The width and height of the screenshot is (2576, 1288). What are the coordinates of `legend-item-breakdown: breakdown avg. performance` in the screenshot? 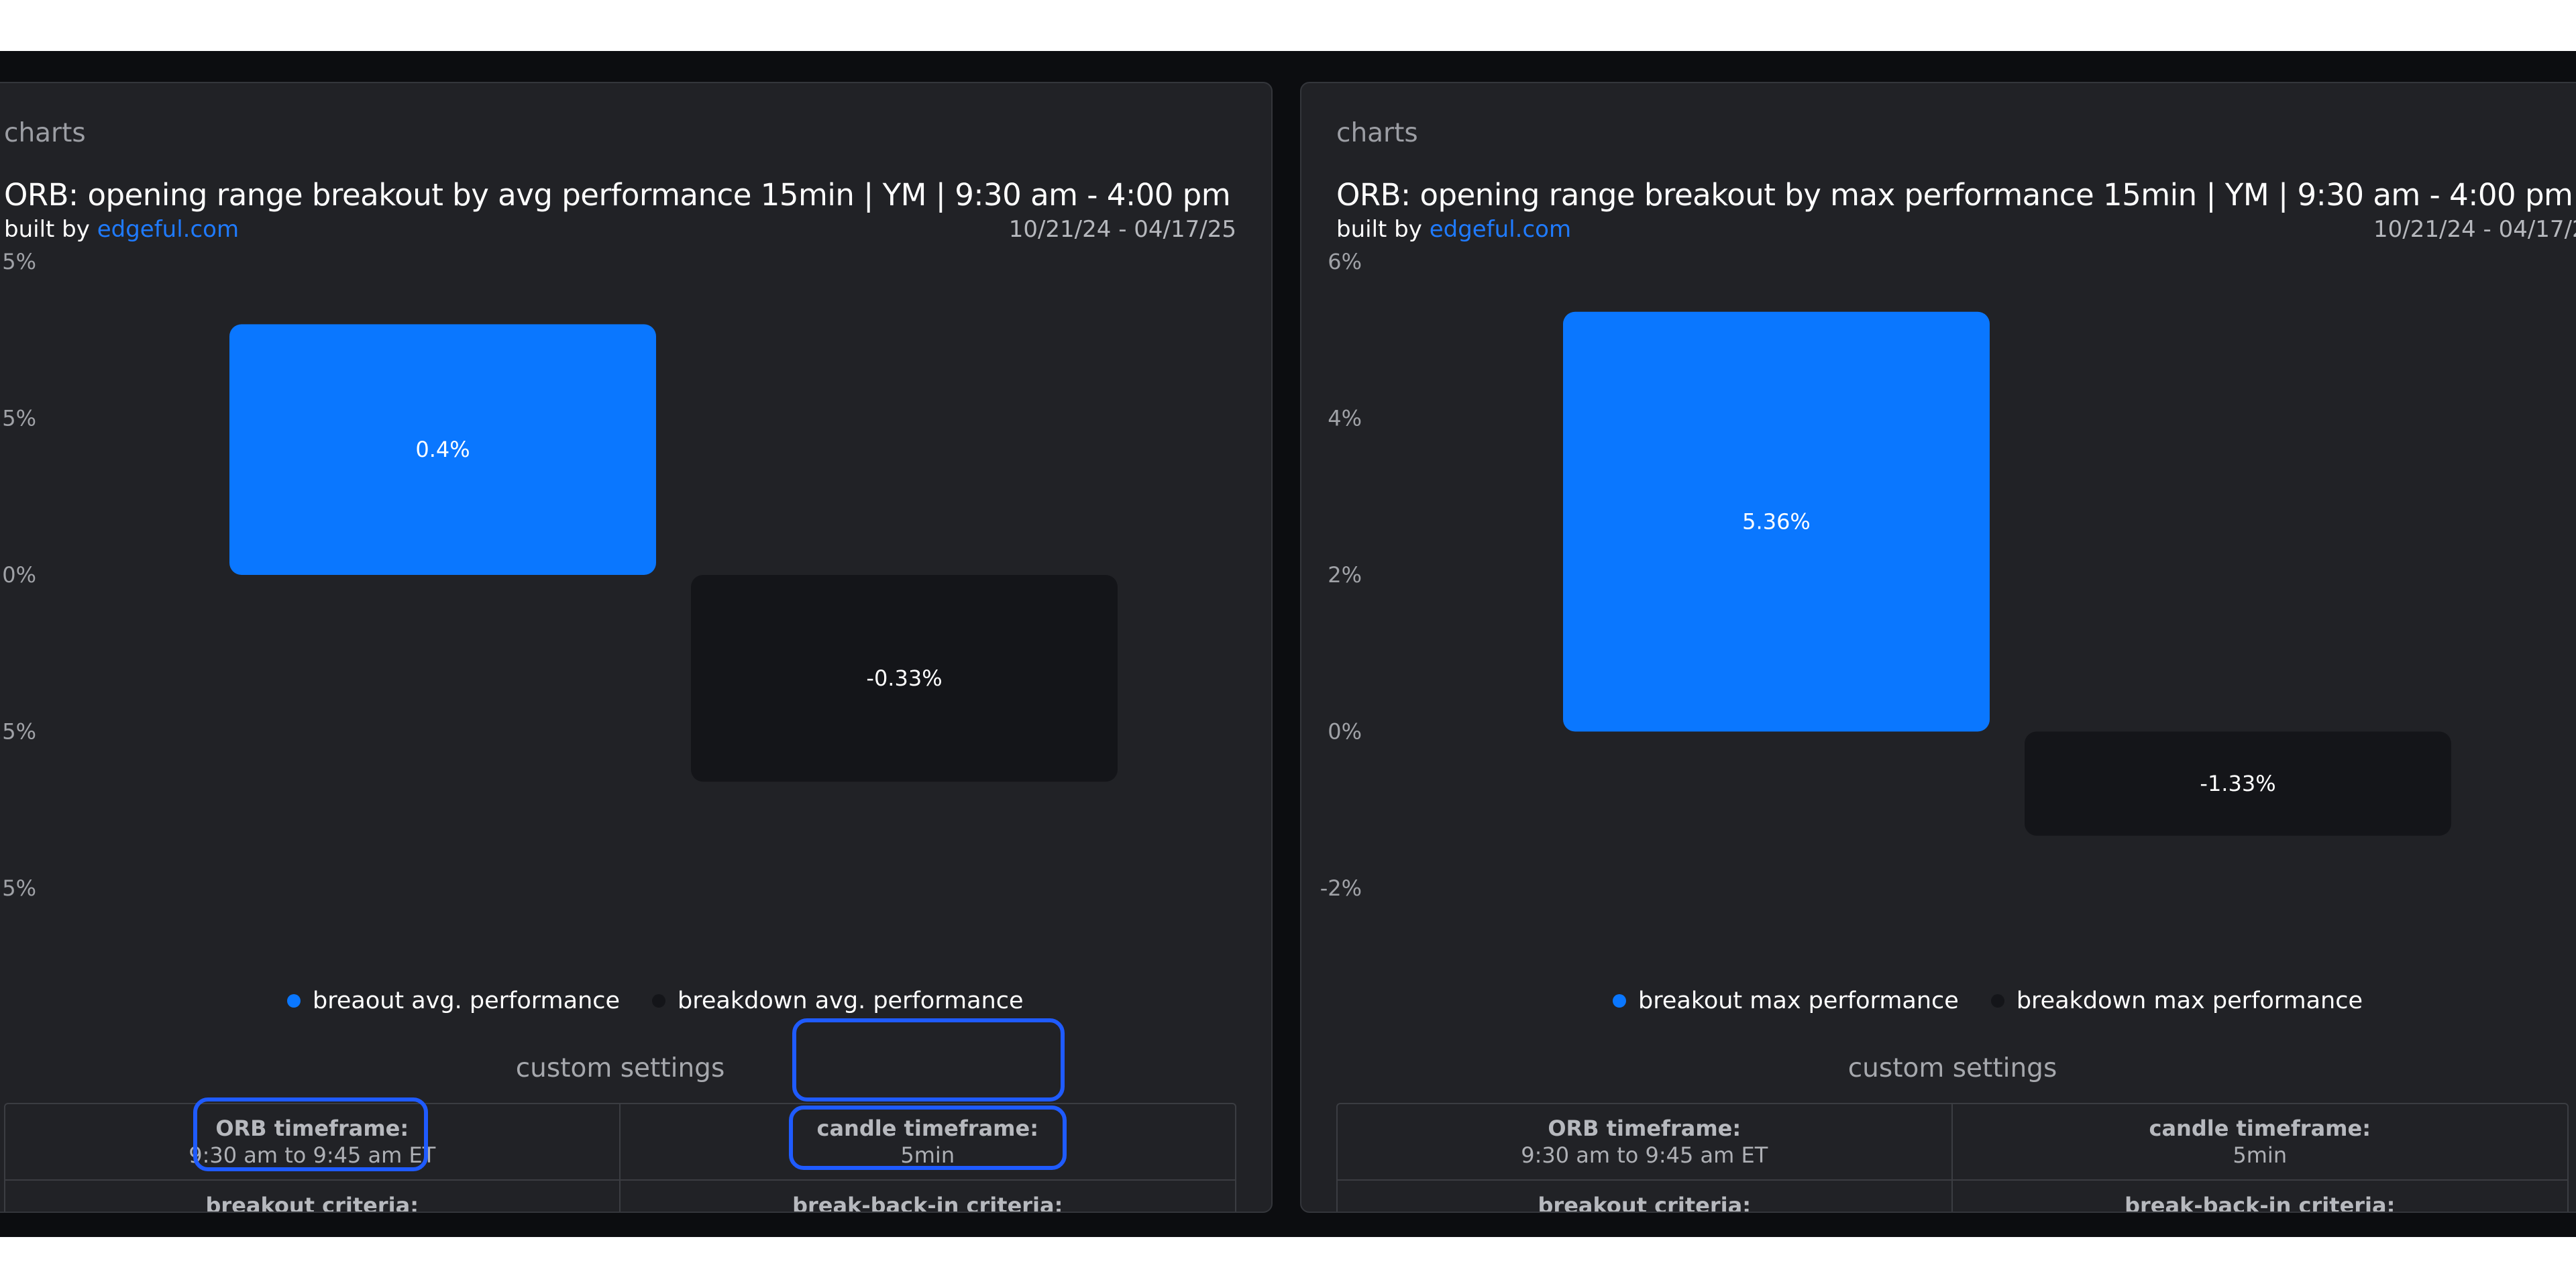 It's located at (837, 1000).